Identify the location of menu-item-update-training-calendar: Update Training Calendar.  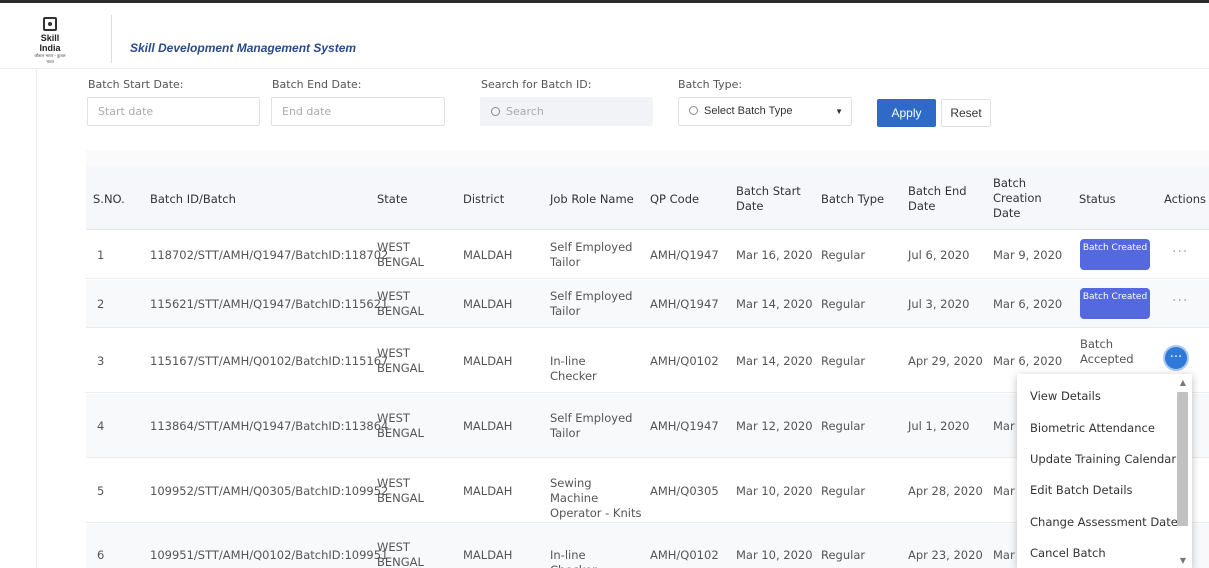
(1103, 459).